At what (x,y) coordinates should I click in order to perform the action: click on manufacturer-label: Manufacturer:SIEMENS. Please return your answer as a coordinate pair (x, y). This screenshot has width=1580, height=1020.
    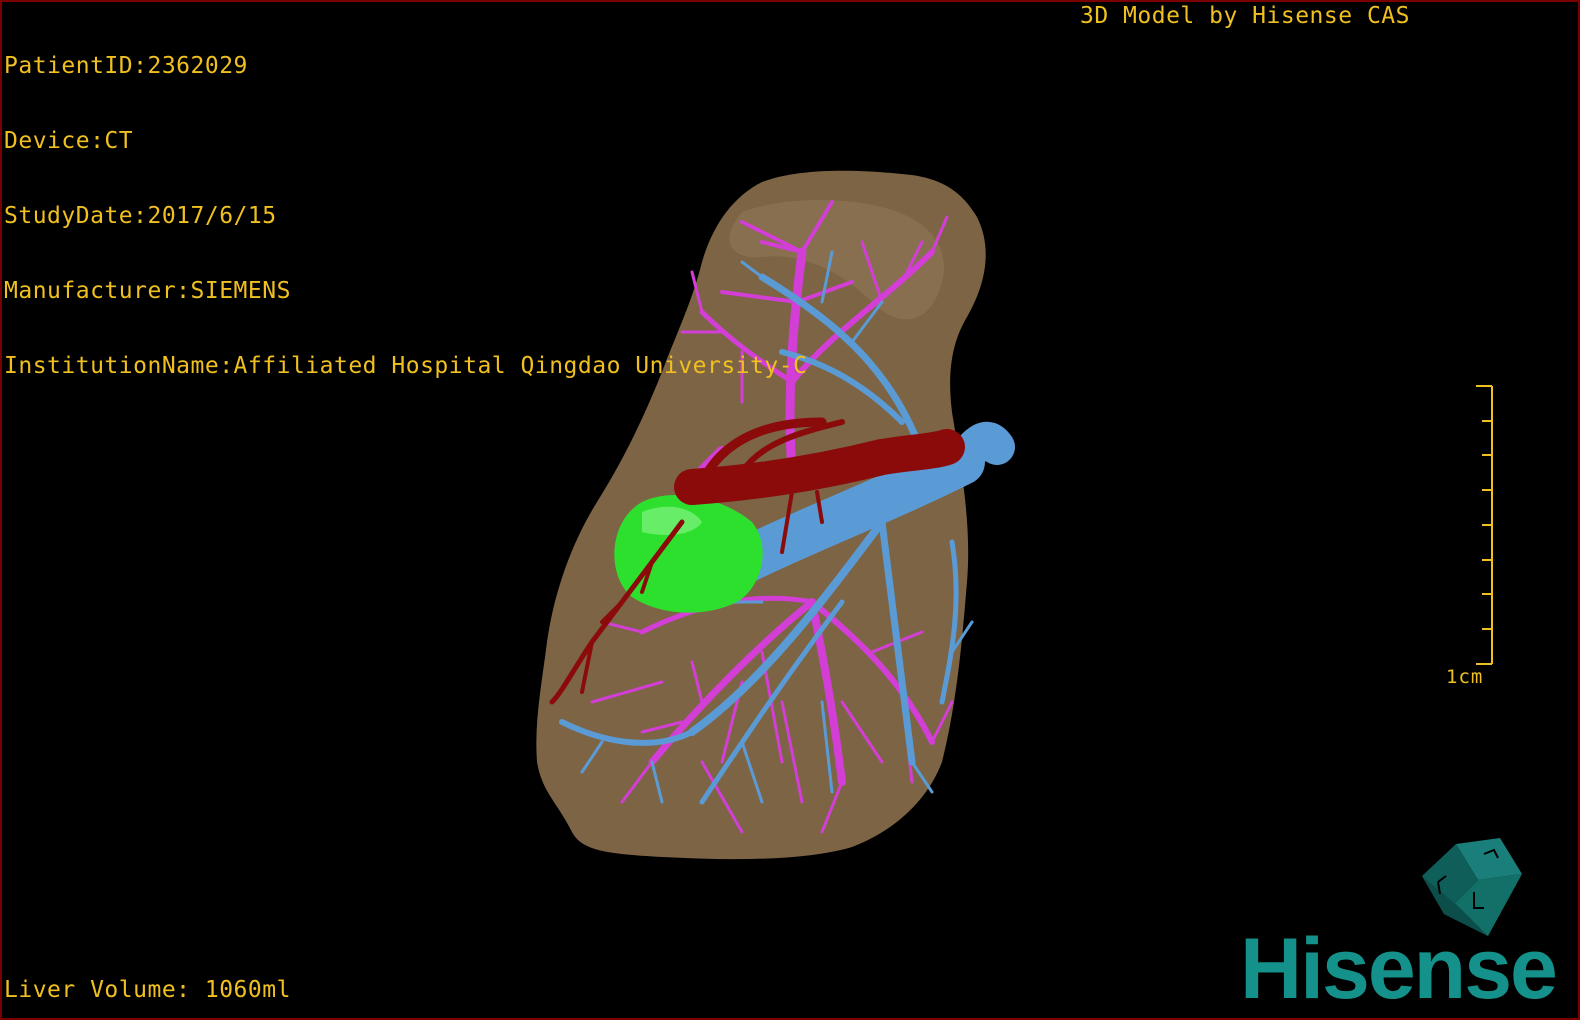
    Looking at the image, I should click on (147, 291).